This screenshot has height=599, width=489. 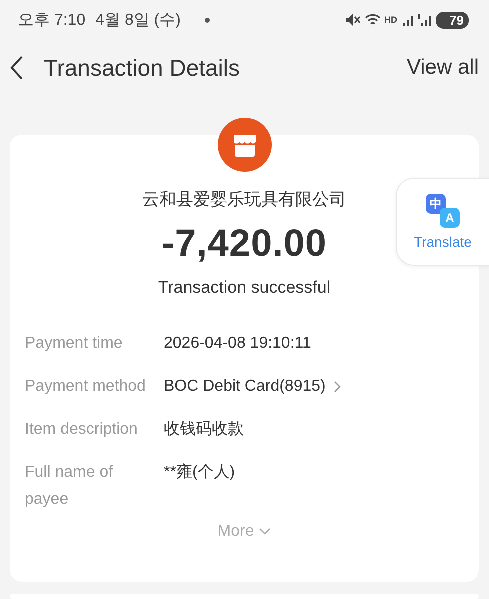 What do you see at coordinates (442, 222) in the screenshot?
I see `translate-button: 中 A Translate` at bounding box center [442, 222].